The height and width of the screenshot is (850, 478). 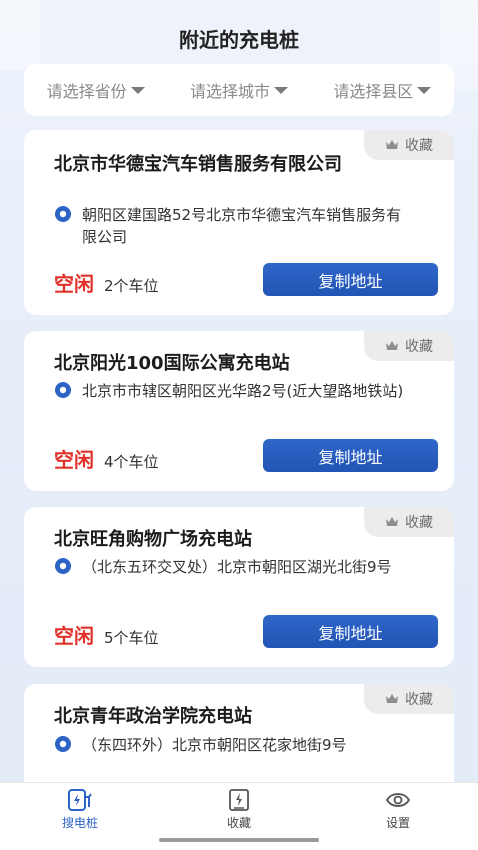 What do you see at coordinates (198, 164) in the screenshot?
I see `station-name: 北京市华德宝汽车销售服务有限公司` at bounding box center [198, 164].